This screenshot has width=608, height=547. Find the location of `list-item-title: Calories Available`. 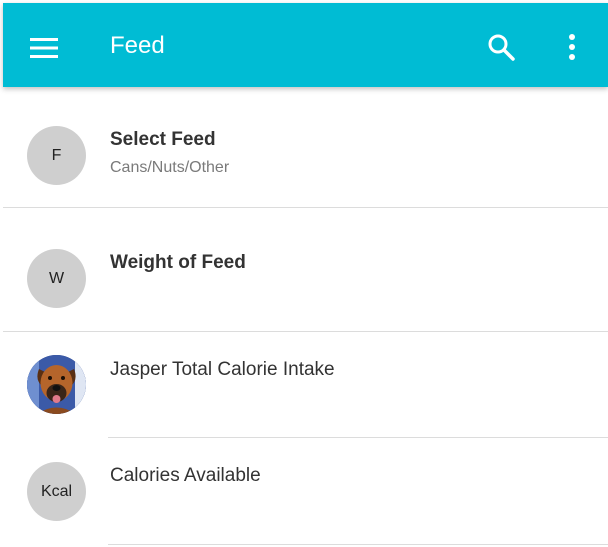

list-item-title: Calories Available is located at coordinates (185, 475).